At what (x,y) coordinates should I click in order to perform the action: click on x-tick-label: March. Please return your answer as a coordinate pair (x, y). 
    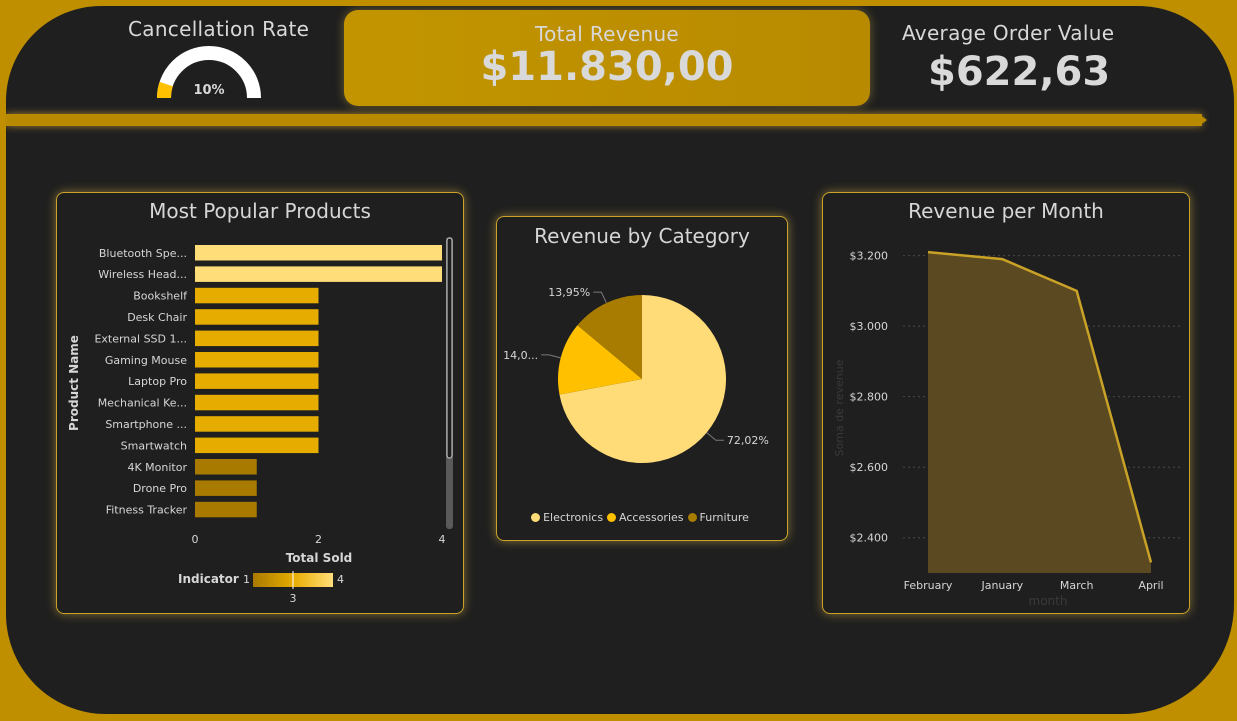
    Looking at the image, I should click on (1077, 585).